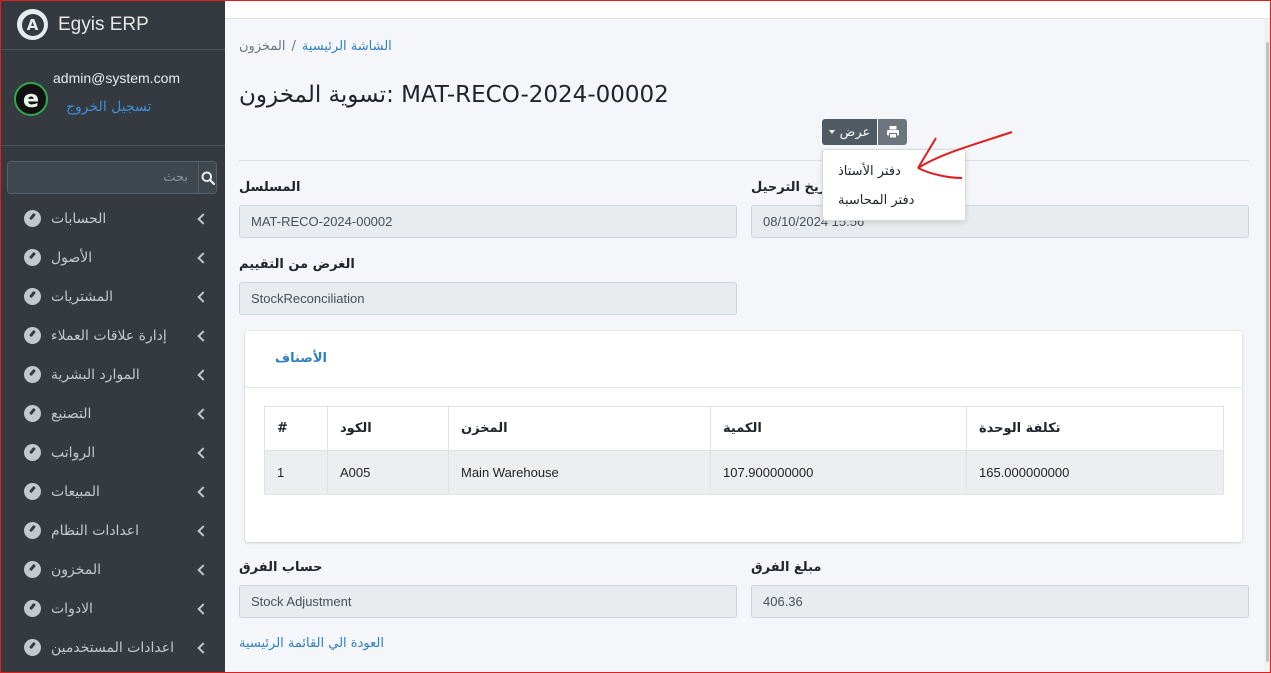 The image size is (1271, 673). Describe the element at coordinates (301, 358) in the screenshot. I see `tab-items: الأصناف` at that location.